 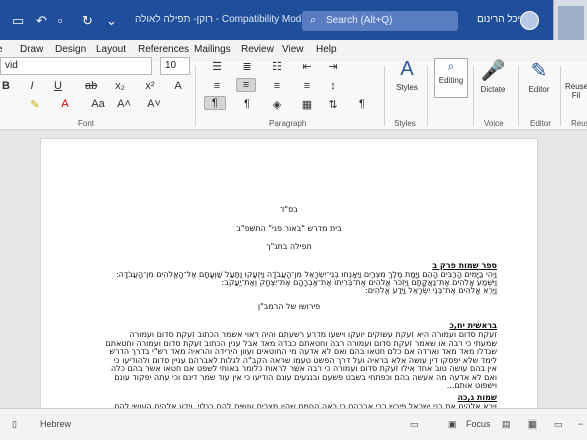 What do you see at coordinates (215, 103) in the screenshot?
I see `rtl-paragraph-icon: ¶` at bounding box center [215, 103].